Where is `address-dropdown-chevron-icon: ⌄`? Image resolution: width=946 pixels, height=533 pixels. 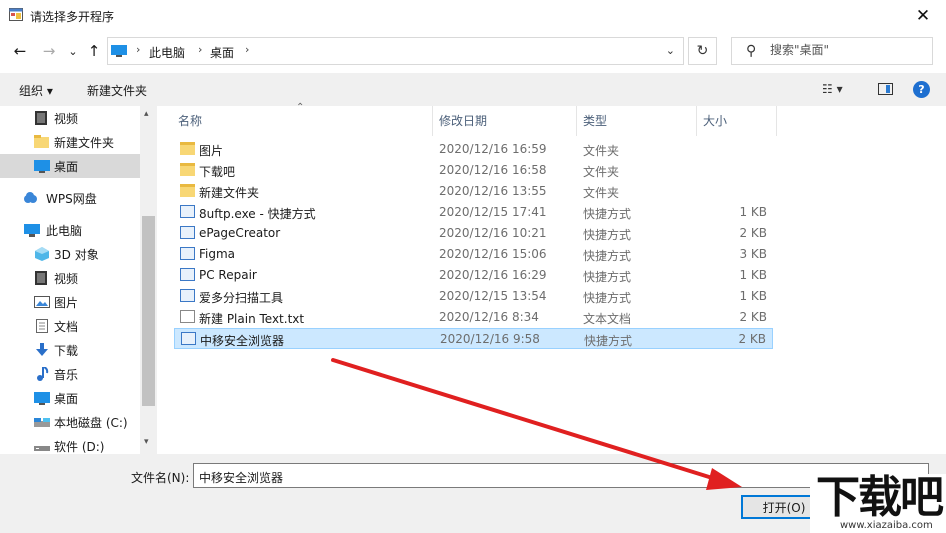
address-dropdown-chevron-icon: ⌄ is located at coordinates (670, 50).